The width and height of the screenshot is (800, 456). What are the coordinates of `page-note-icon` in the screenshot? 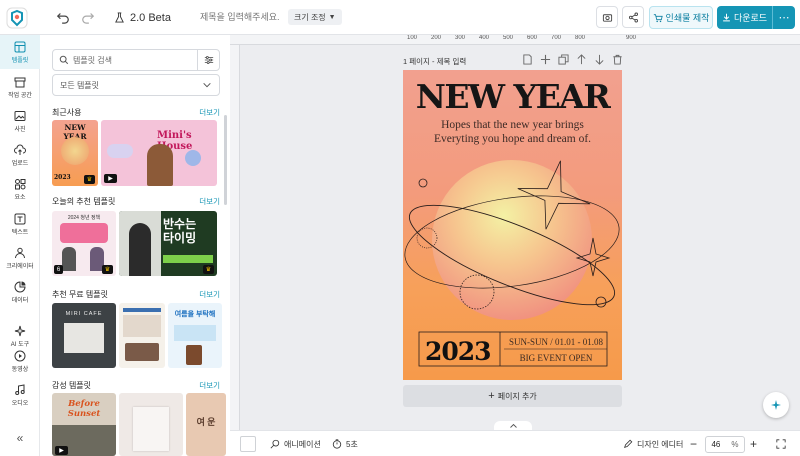 It's located at (527, 59).